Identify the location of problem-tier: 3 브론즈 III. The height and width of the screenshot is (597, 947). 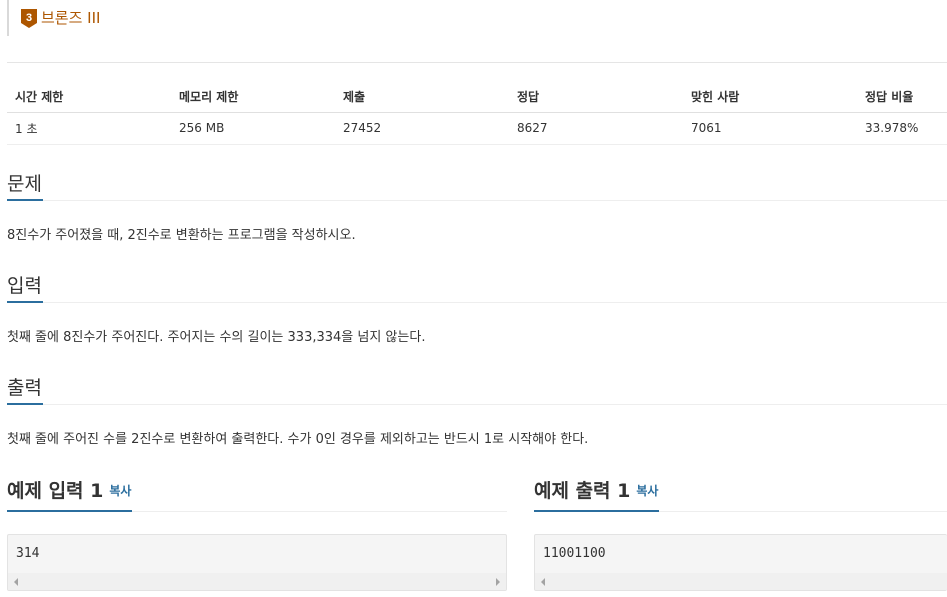
(60, 18).